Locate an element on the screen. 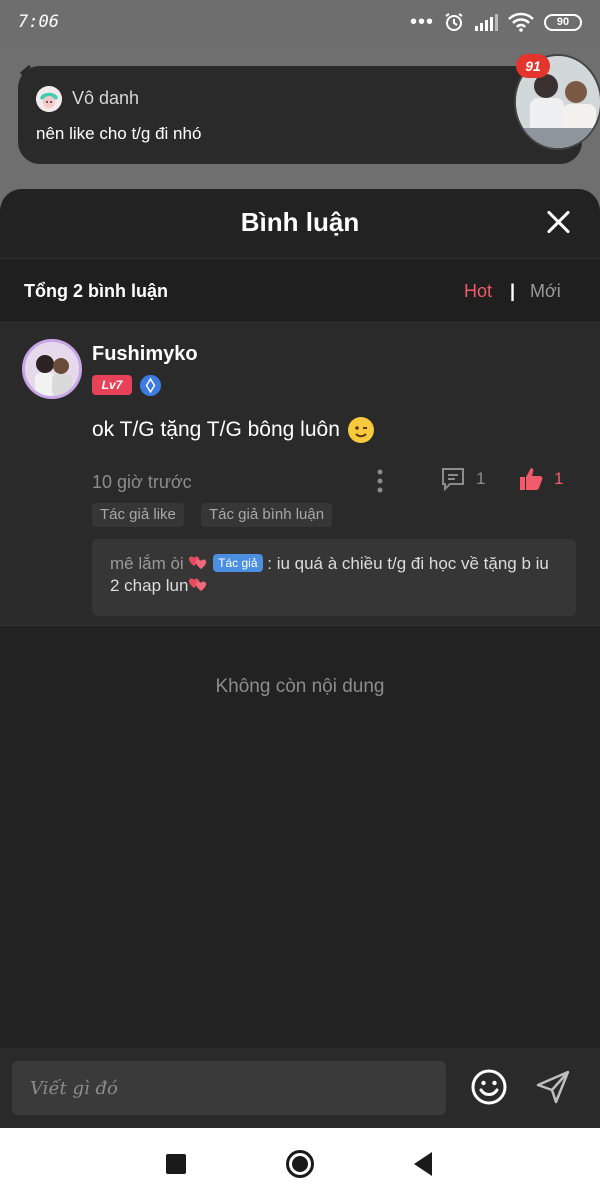  like-count: 1 is located at coordinates (559, 478).